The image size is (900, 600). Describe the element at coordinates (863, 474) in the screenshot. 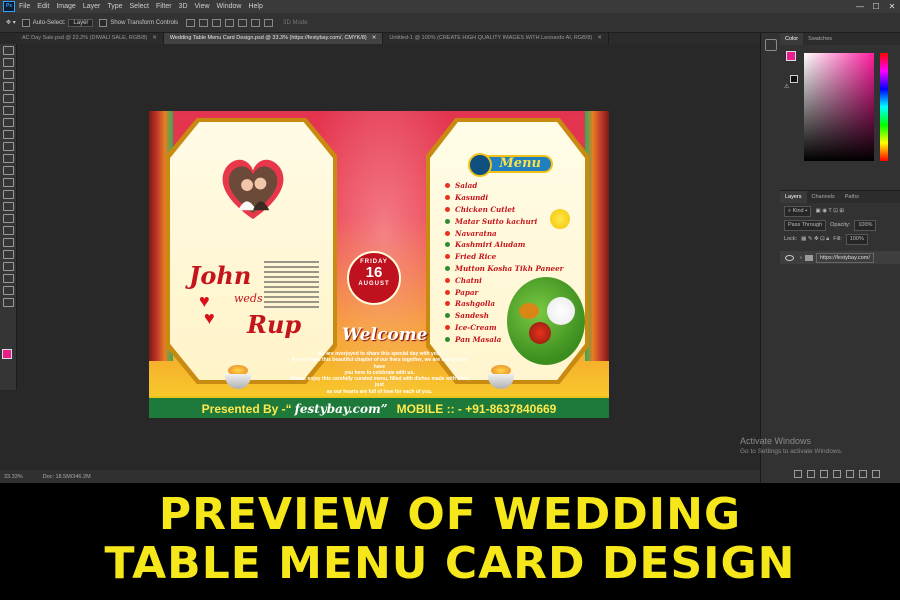

I see `new-layer-icon` at that location.